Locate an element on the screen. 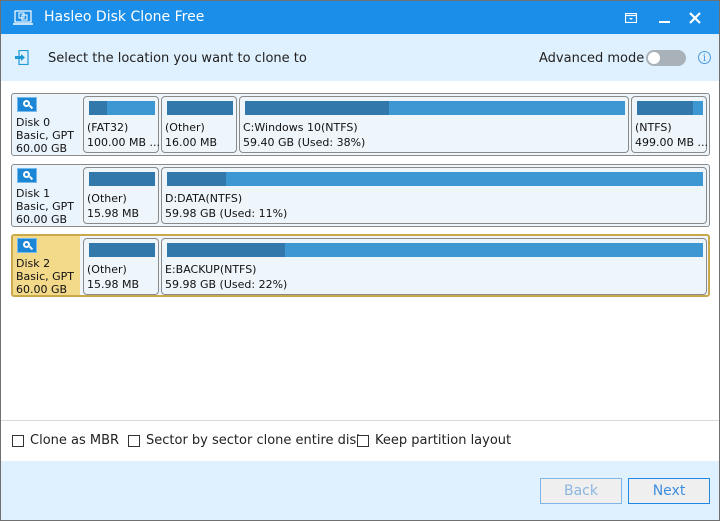  partition-name: (NTFS) is located at coordinates (653, 127).